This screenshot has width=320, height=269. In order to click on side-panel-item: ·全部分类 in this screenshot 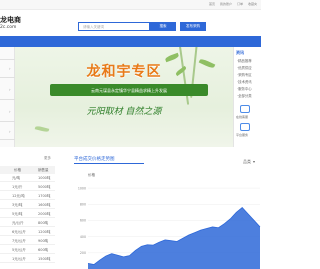, I will do `click(244, 95)`.